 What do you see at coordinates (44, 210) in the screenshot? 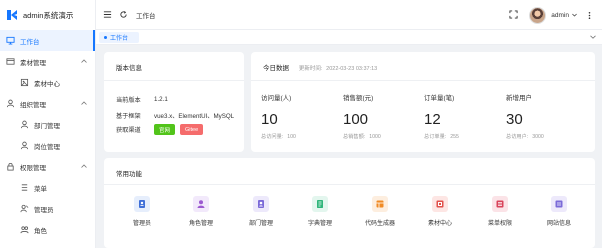
I see `sidebar-item-label: 管理员` at bounding box center [44, 210].